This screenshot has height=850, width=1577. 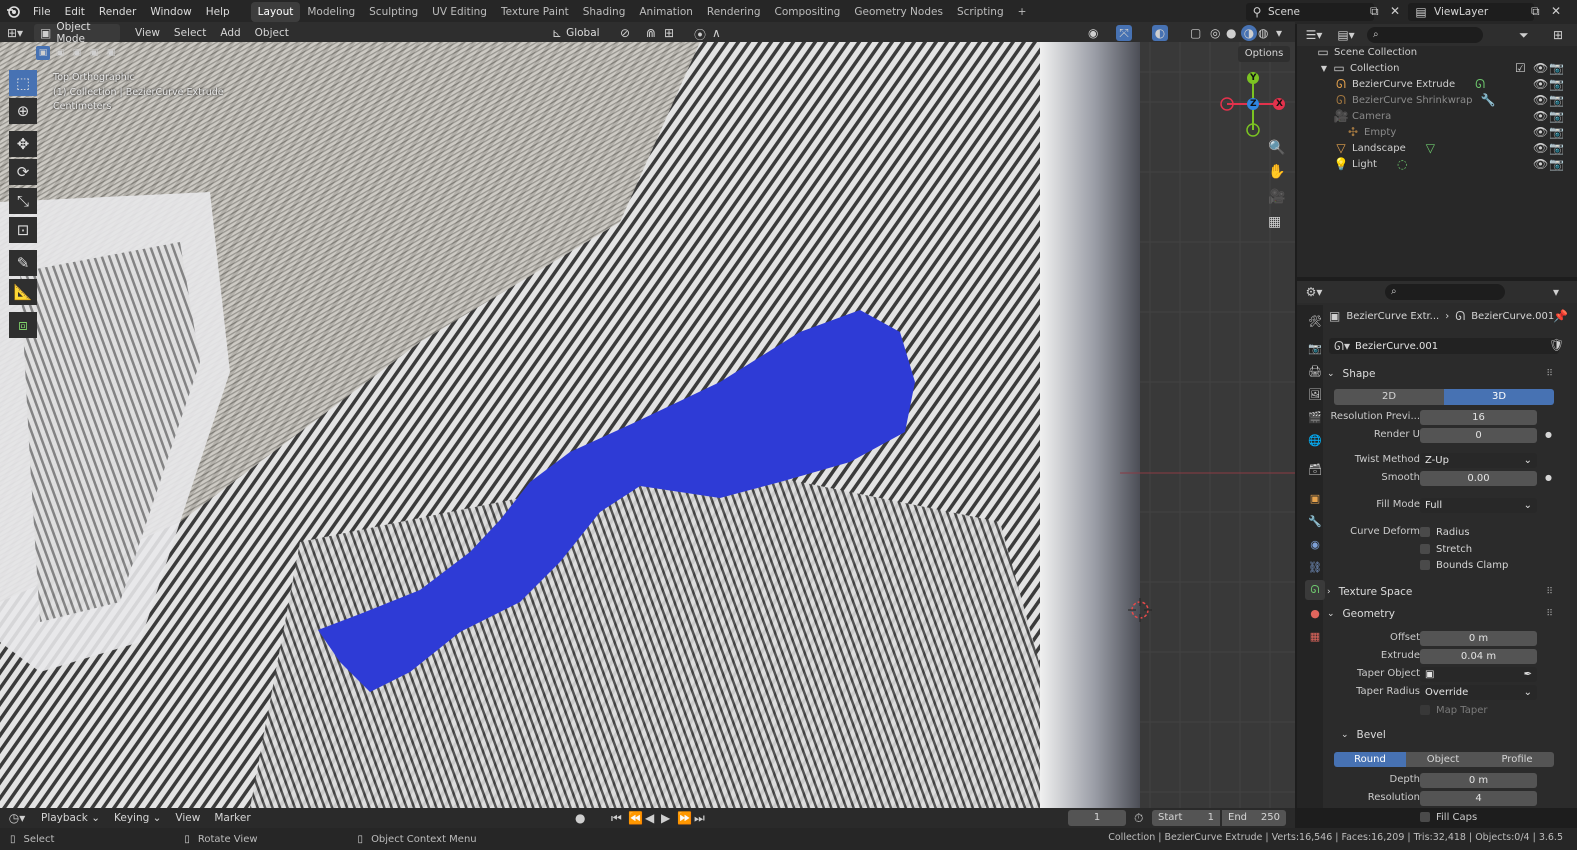 What do you see at coordinates (1315, 613) in the screenshot?
I see `material-tab-icon: ●` at bounding box center [1315, 613].